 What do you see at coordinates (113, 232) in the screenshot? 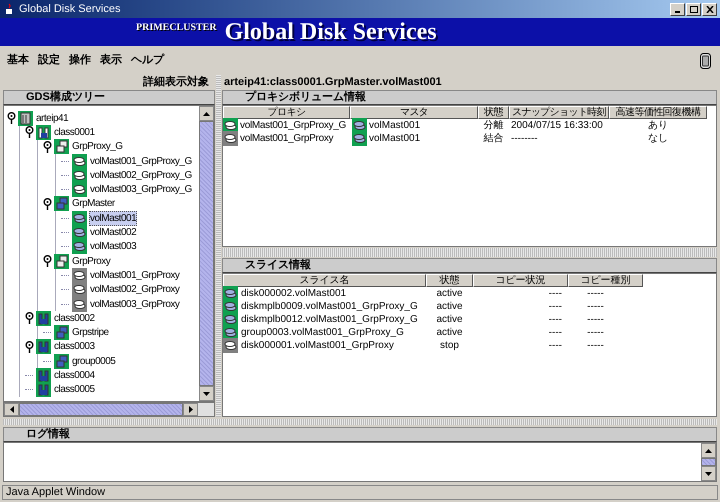
I see `tree-node: volMast002` at bounding box center [113, 232].